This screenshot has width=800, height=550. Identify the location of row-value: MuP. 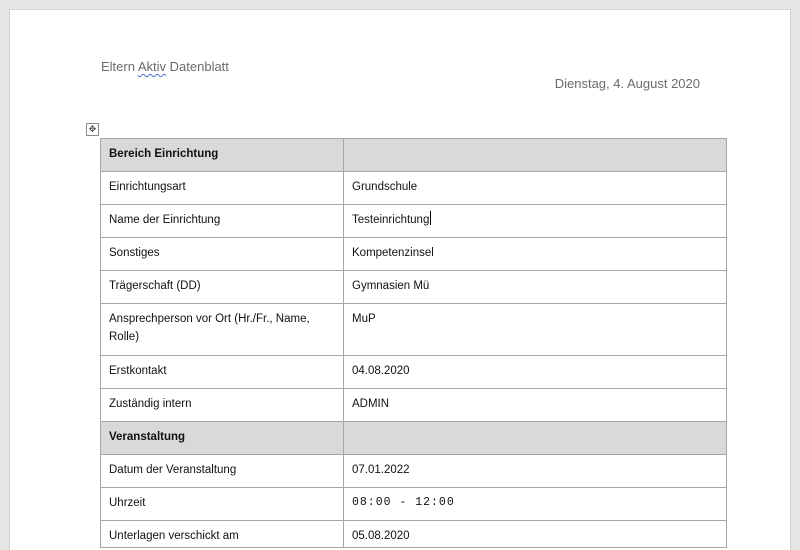
(535, 329).